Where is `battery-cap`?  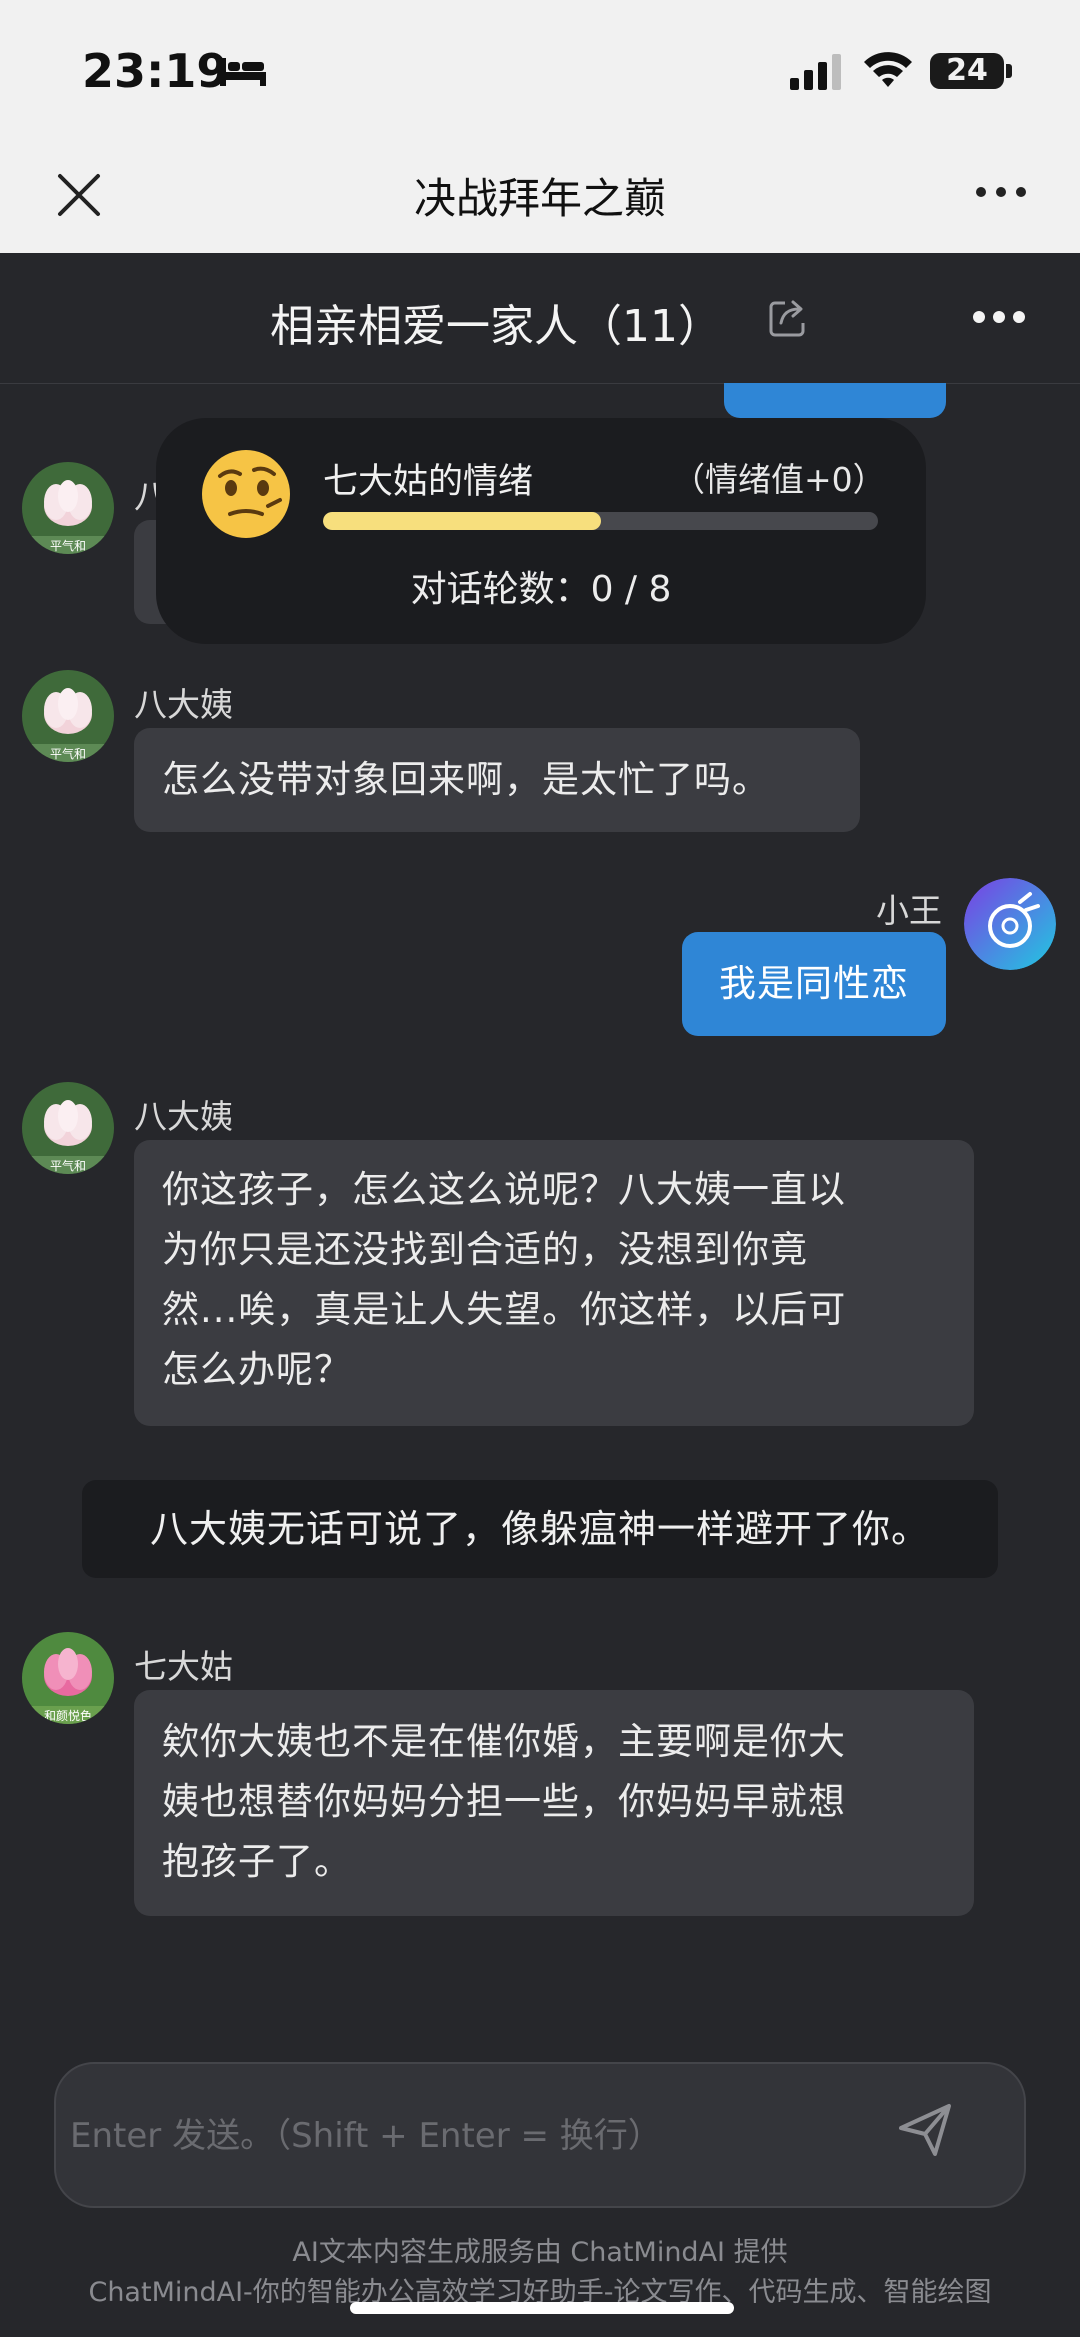 battery-cap is located at coordinates (1009, 71).